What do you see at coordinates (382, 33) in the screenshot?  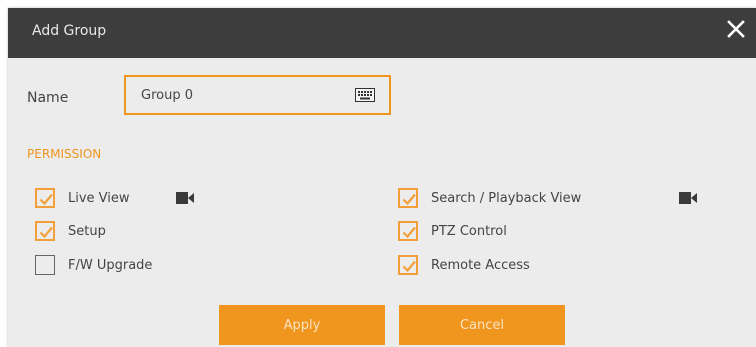 I see `dialog-titlebar: Add Group` at bounding box center [382, 33].